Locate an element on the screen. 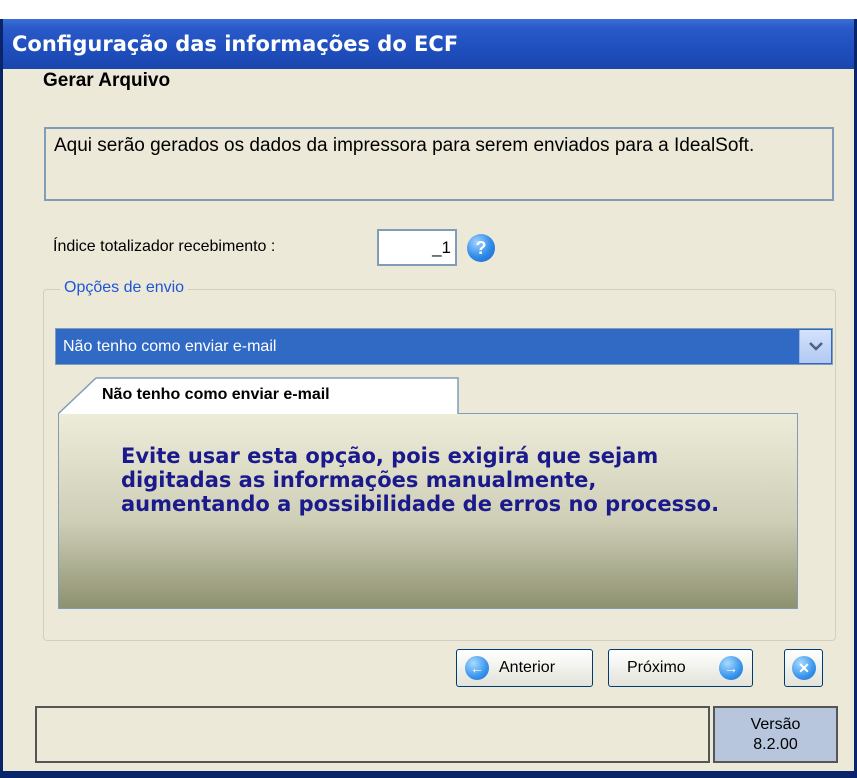 The width and height of the screenshot is (857, 778). send-option-select: Não tenho como enviar e-mail is located at coordinates (444, 346).